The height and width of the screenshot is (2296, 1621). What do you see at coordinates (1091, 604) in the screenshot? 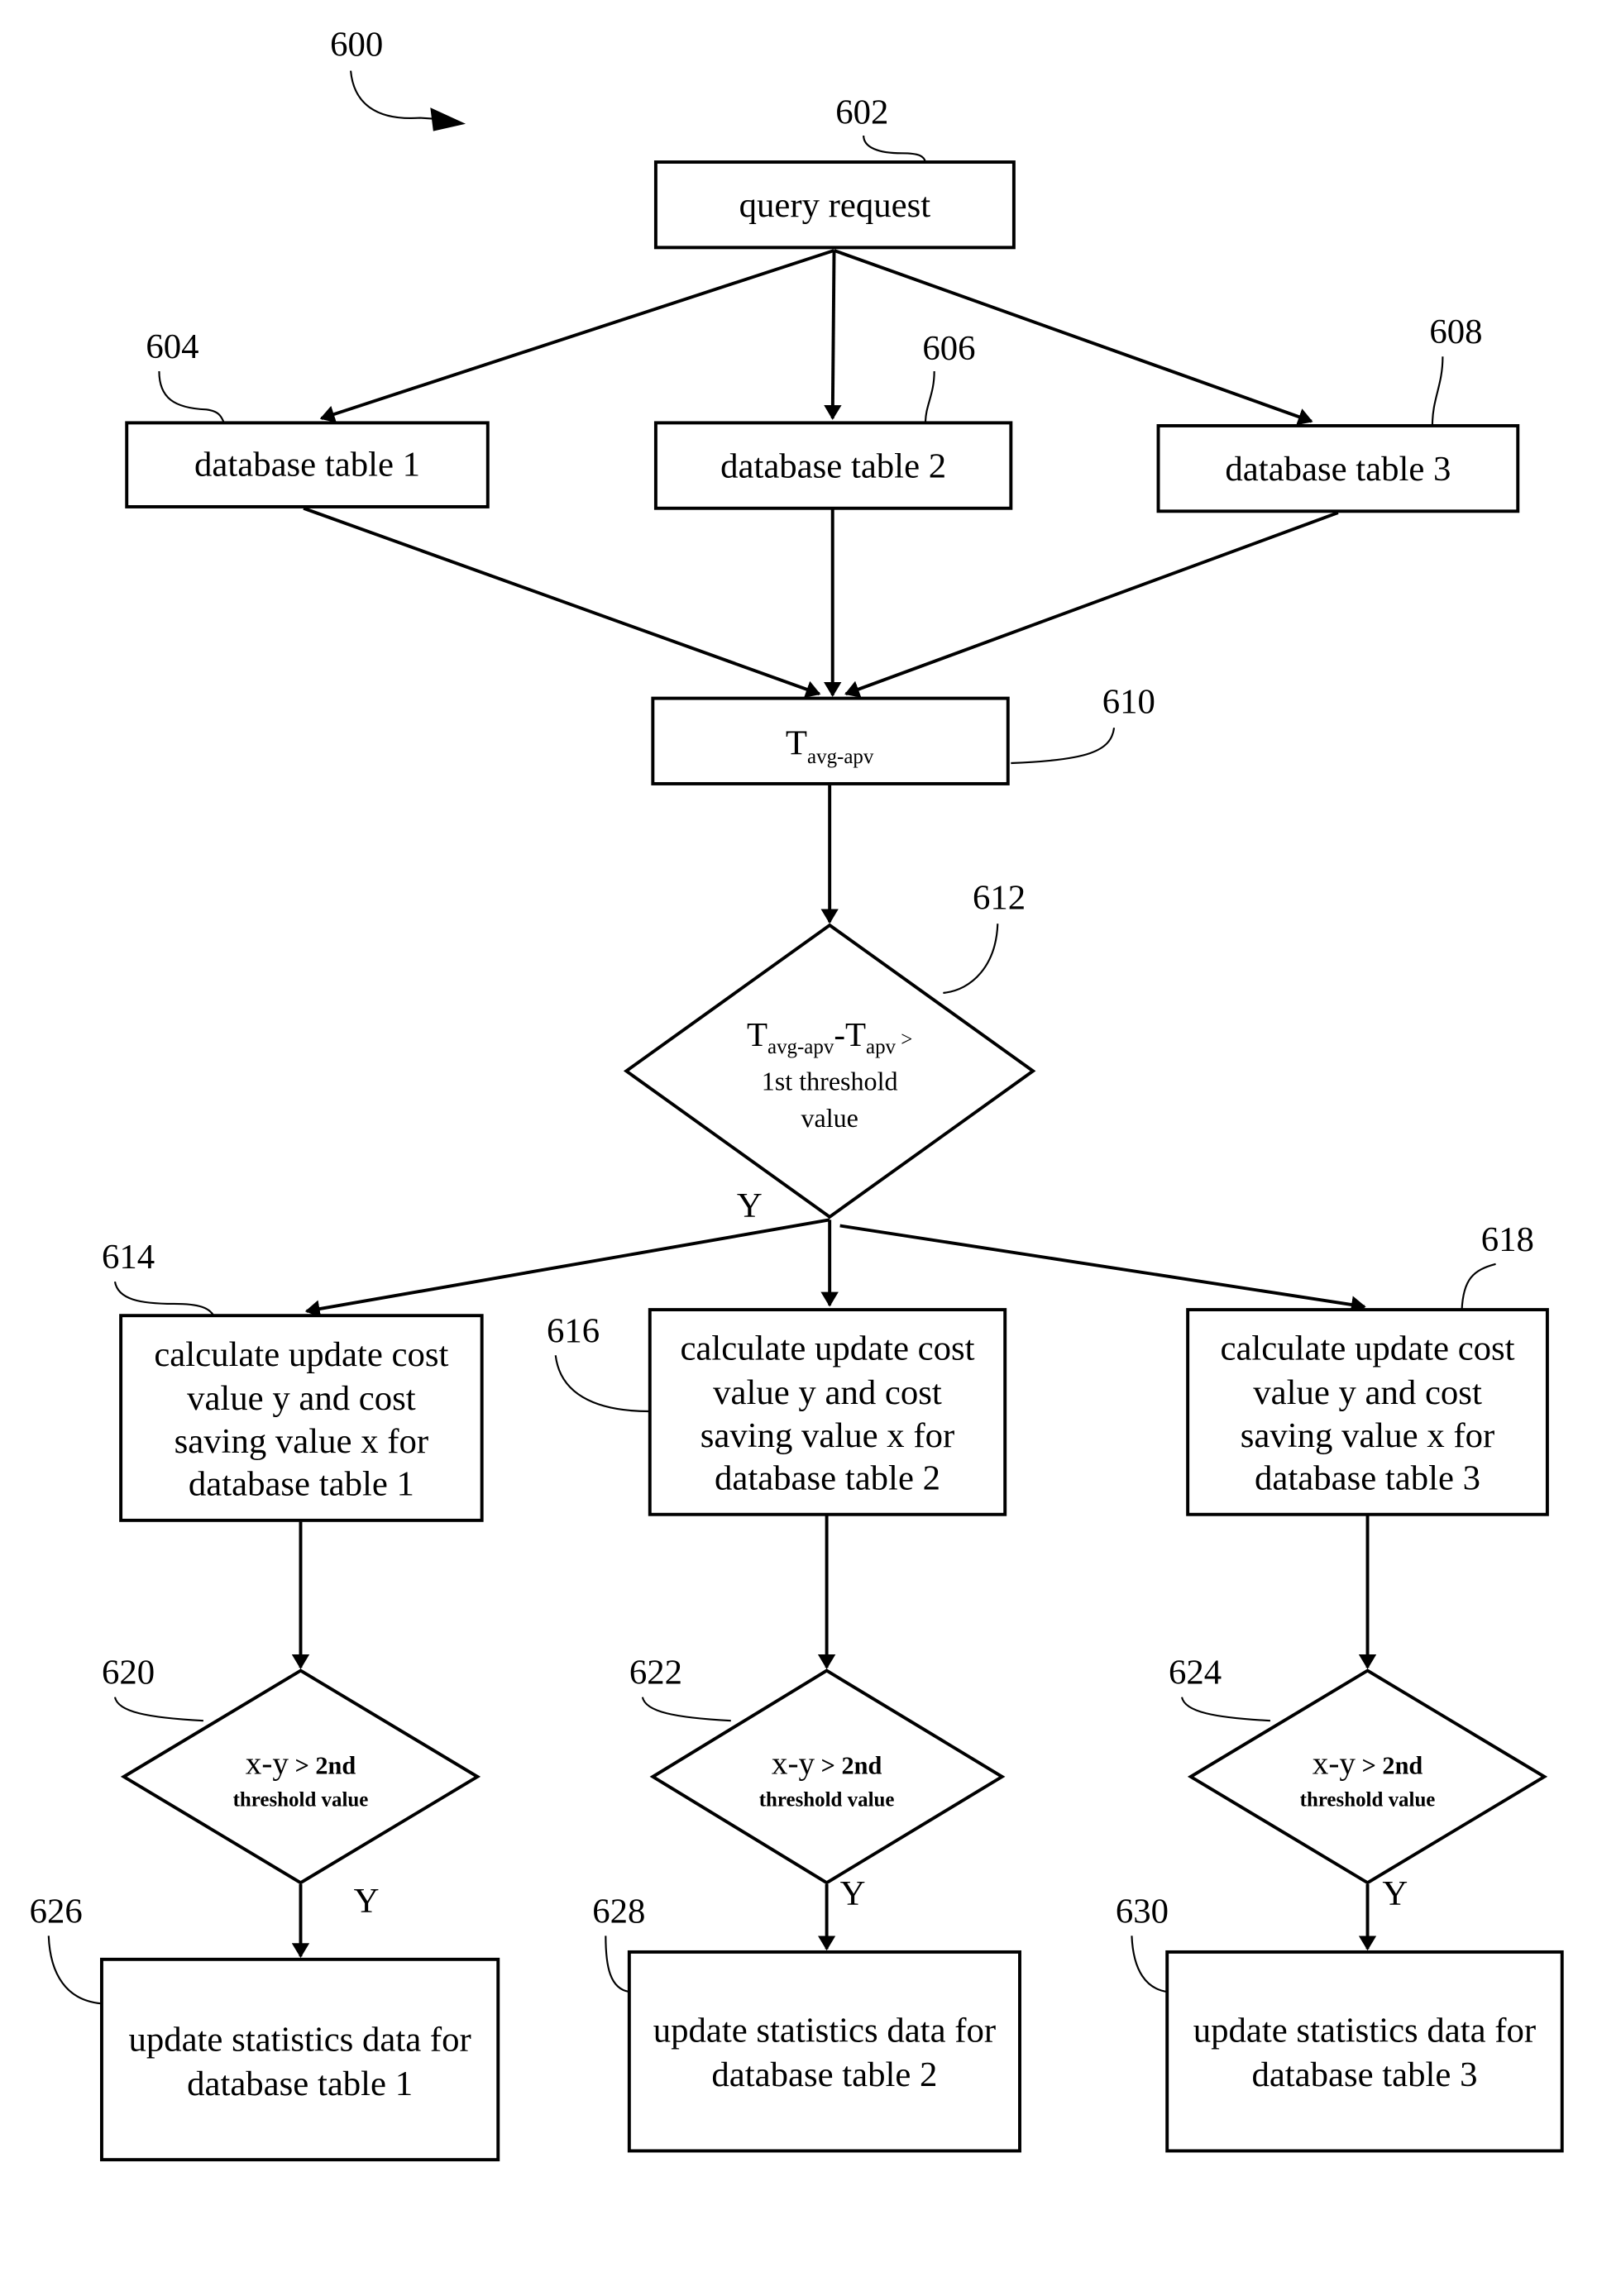
I see `arrow-db3-to-tavg` at bounding box center [1091, 604].